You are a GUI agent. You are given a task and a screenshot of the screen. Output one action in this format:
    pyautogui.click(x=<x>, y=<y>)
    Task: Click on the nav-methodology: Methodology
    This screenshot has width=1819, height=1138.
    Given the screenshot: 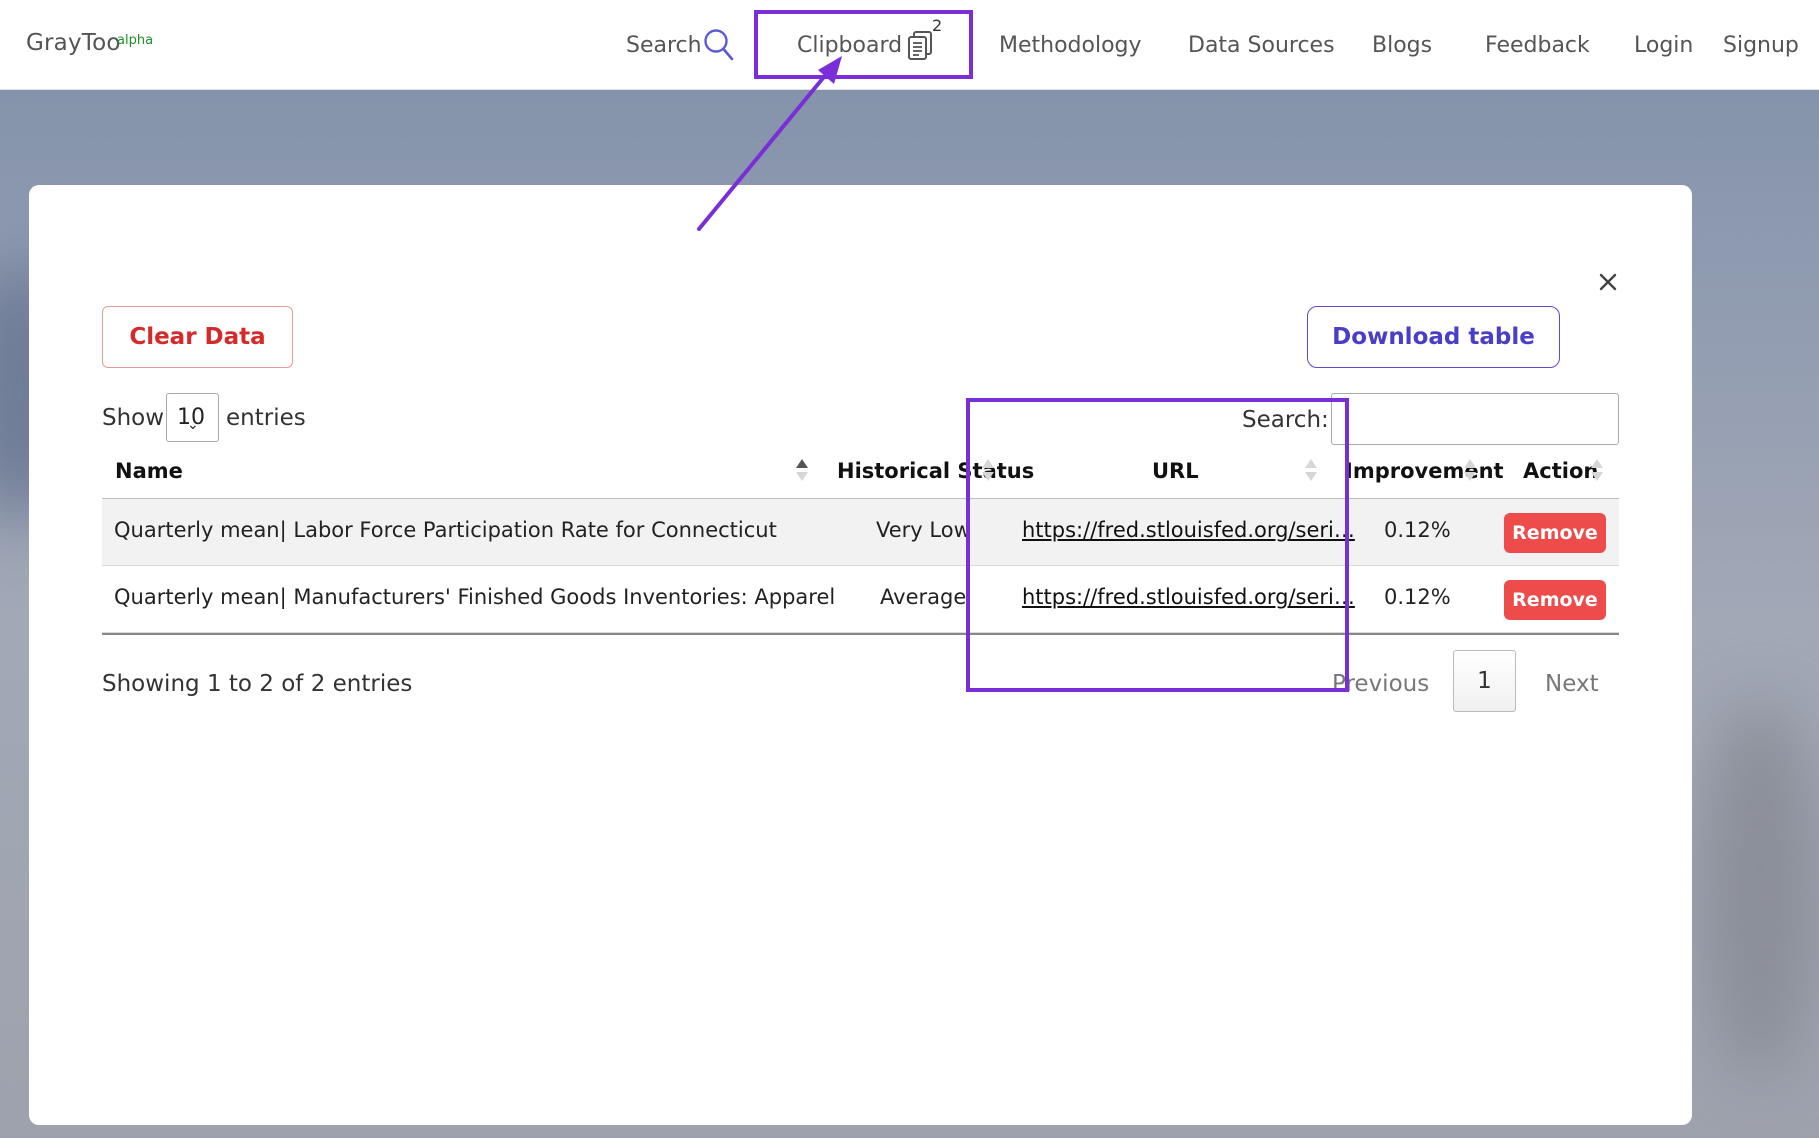 What is the action you would take?
    pyautogui.click(x=1070, y=45)
    